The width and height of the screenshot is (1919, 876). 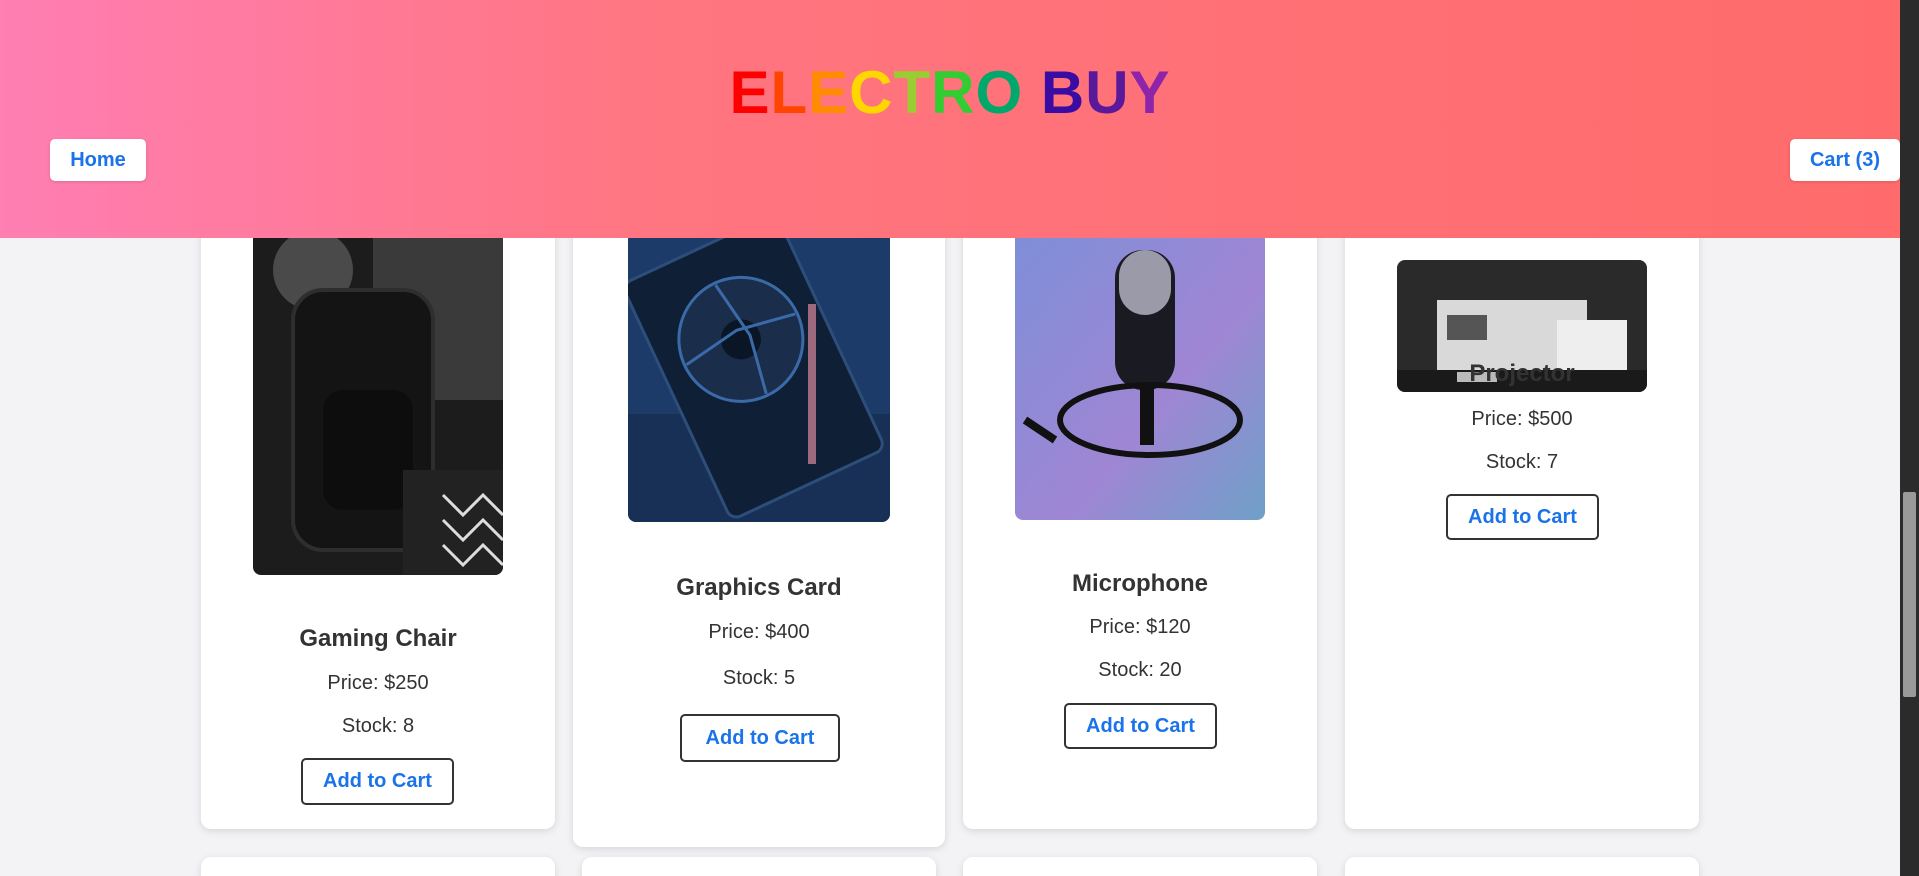 What do you see at coordinates (759, 678) in the screenshot?
I see `product-stock: Stock: 5` at bounding box center [759, 678].